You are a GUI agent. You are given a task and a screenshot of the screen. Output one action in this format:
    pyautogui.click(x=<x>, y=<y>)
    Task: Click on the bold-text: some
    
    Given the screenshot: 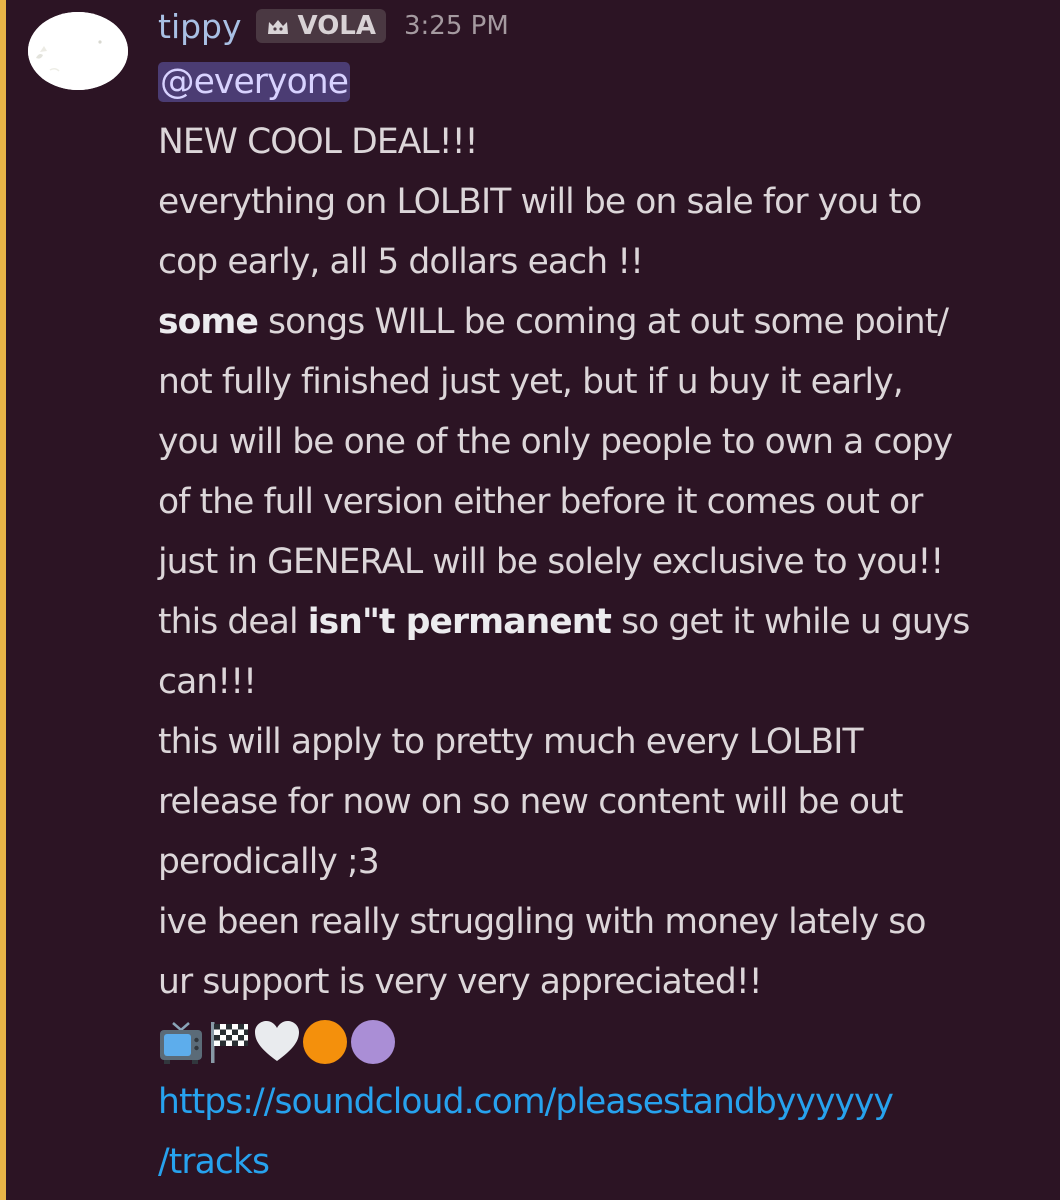 What is the action you would take?
    pyautogui.click(x=208, y=322)
    